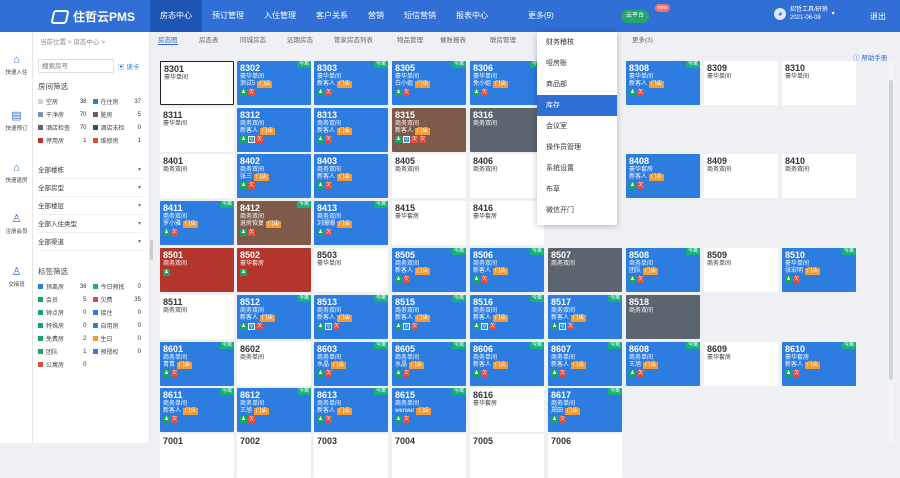 Image resolution: width=900 pixels, height=478 pixels. Describe the element at coordinates (274, 410) in the screenshot. I see `room-card: 8612 今离 商务单间 王旭 门店 ♟ 欠` at that location.